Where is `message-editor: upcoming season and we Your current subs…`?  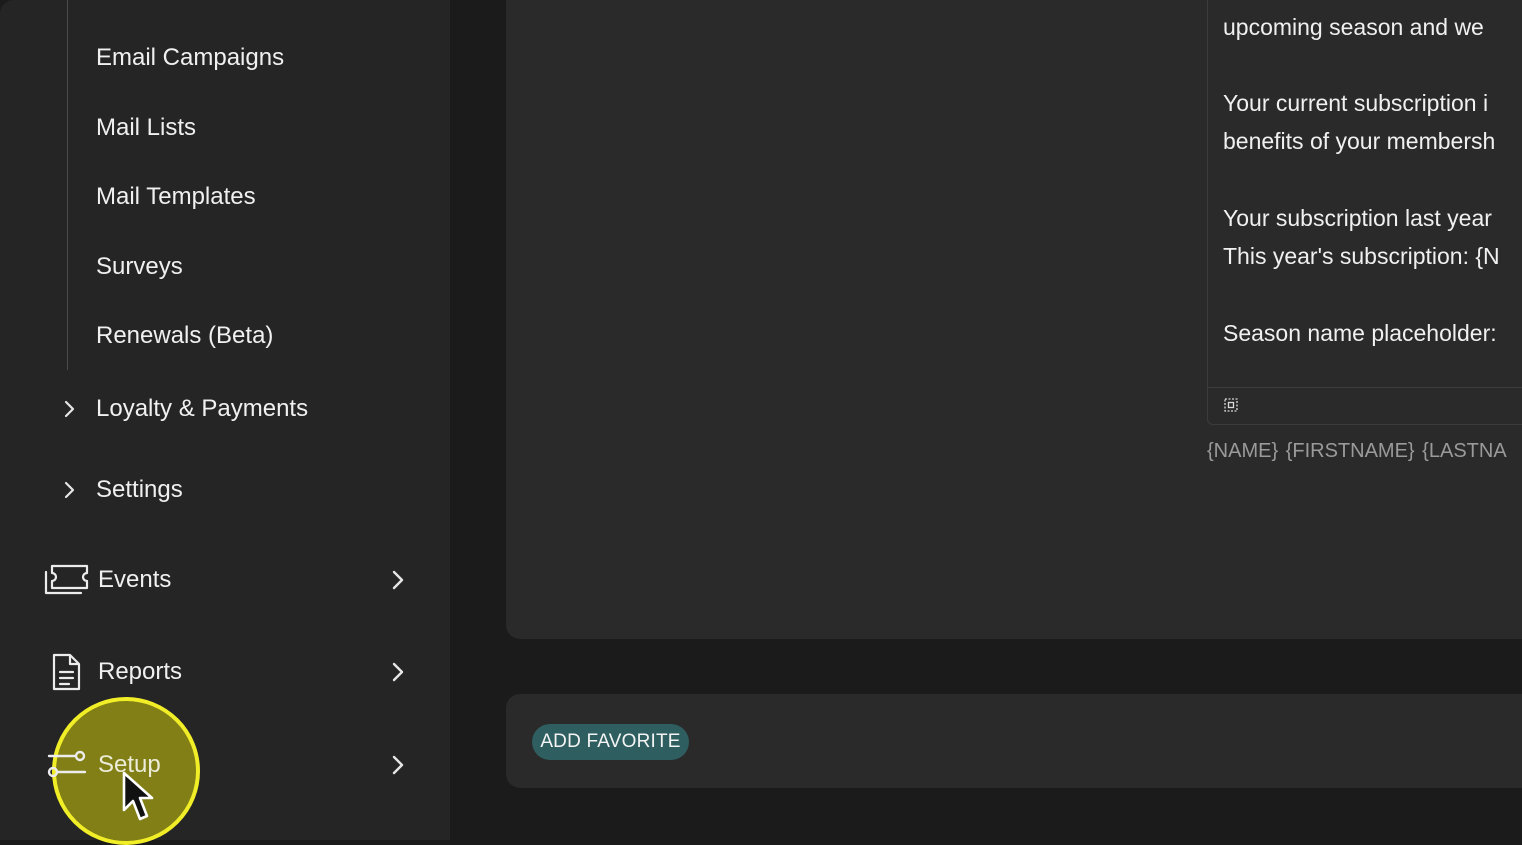
message-editor: upcoming season and we Your current subs… is located at coordinates (1364, 212).